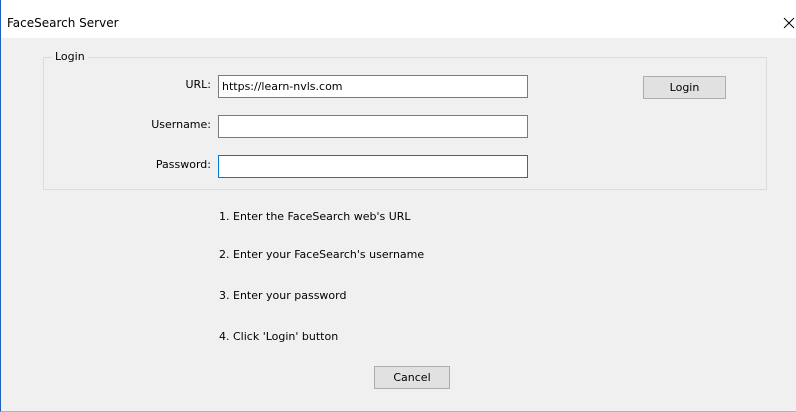 This screenshot has width=796, height=412. Describe the element at coordinates (283, 295) in the screenshot. I see `instruction-step-3: 3. Enter your password` at that location.